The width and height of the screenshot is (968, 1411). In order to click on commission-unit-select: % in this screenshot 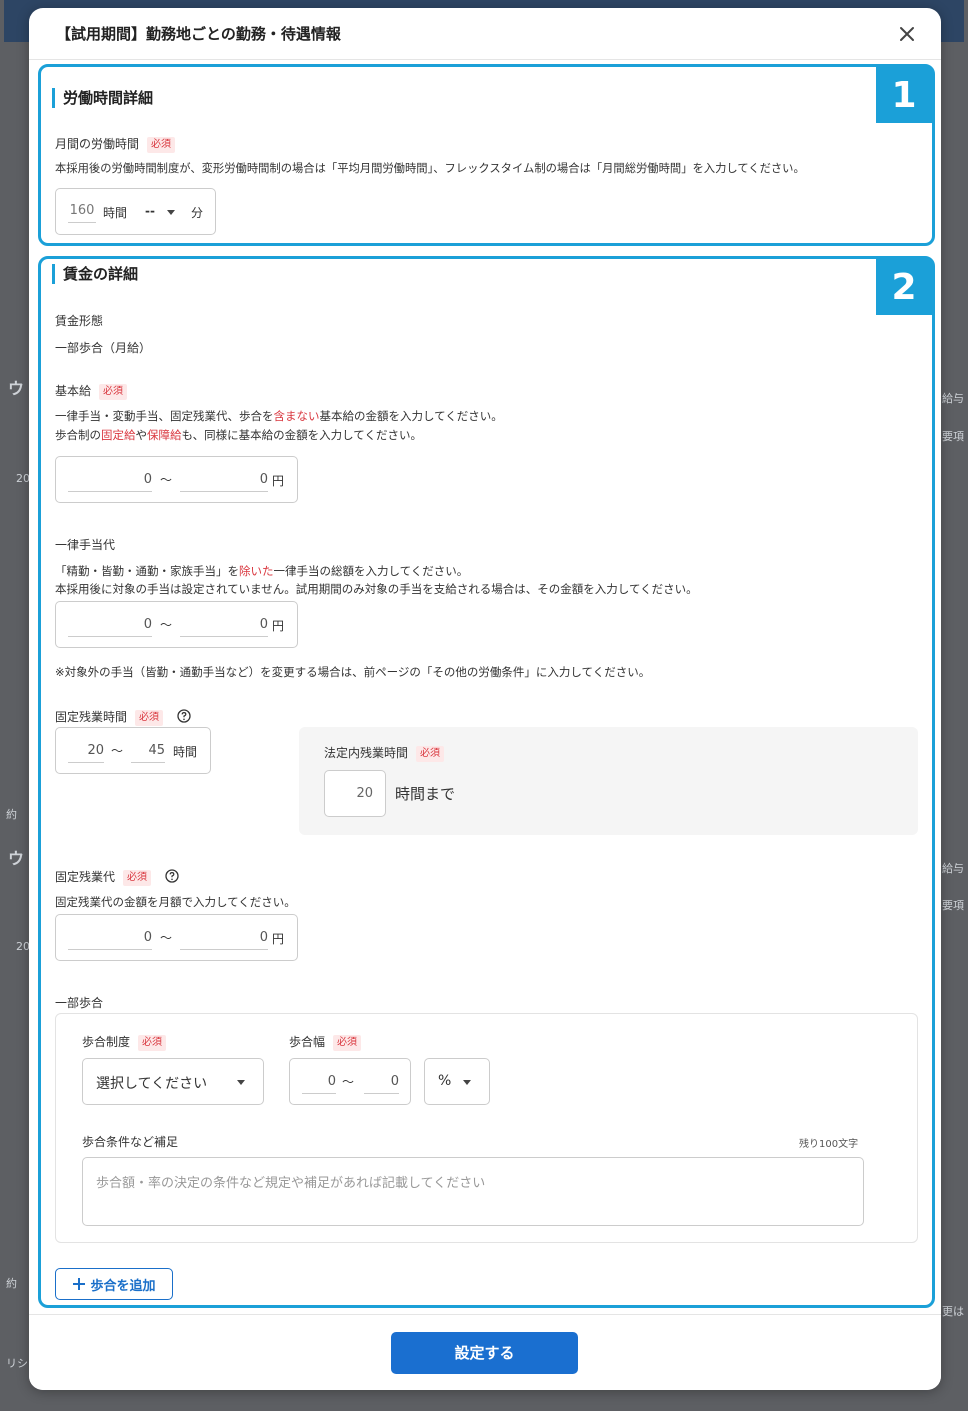, I will do `click(457, 1081)`.